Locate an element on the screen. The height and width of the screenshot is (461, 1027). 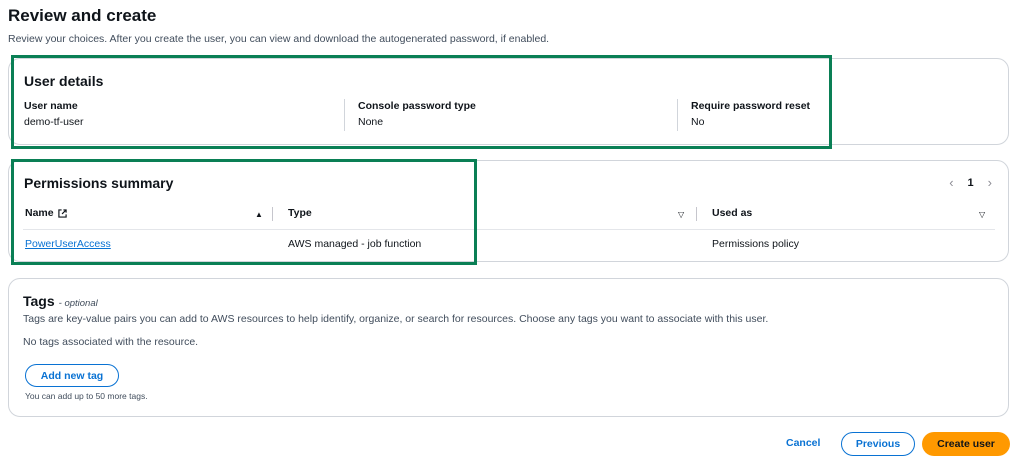
require-password-reset-value: No is located at coordinates (698, 122).